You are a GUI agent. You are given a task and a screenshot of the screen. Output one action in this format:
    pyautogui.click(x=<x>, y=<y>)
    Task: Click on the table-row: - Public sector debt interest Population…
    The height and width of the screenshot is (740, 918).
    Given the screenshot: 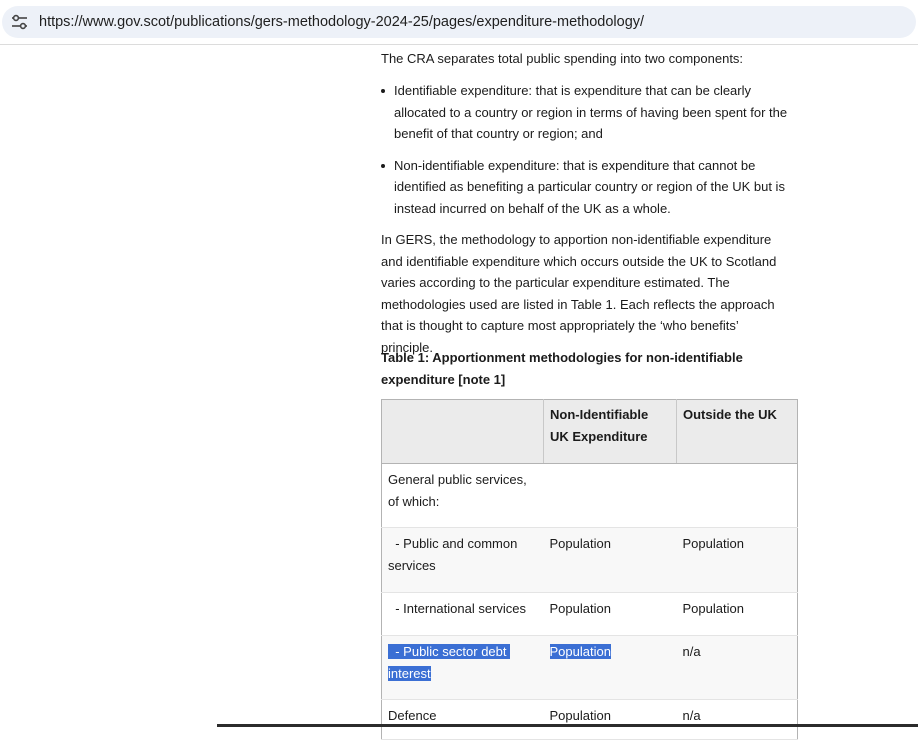 What is the action you would take?
    pyautogui.click(x=589, y=667)
    